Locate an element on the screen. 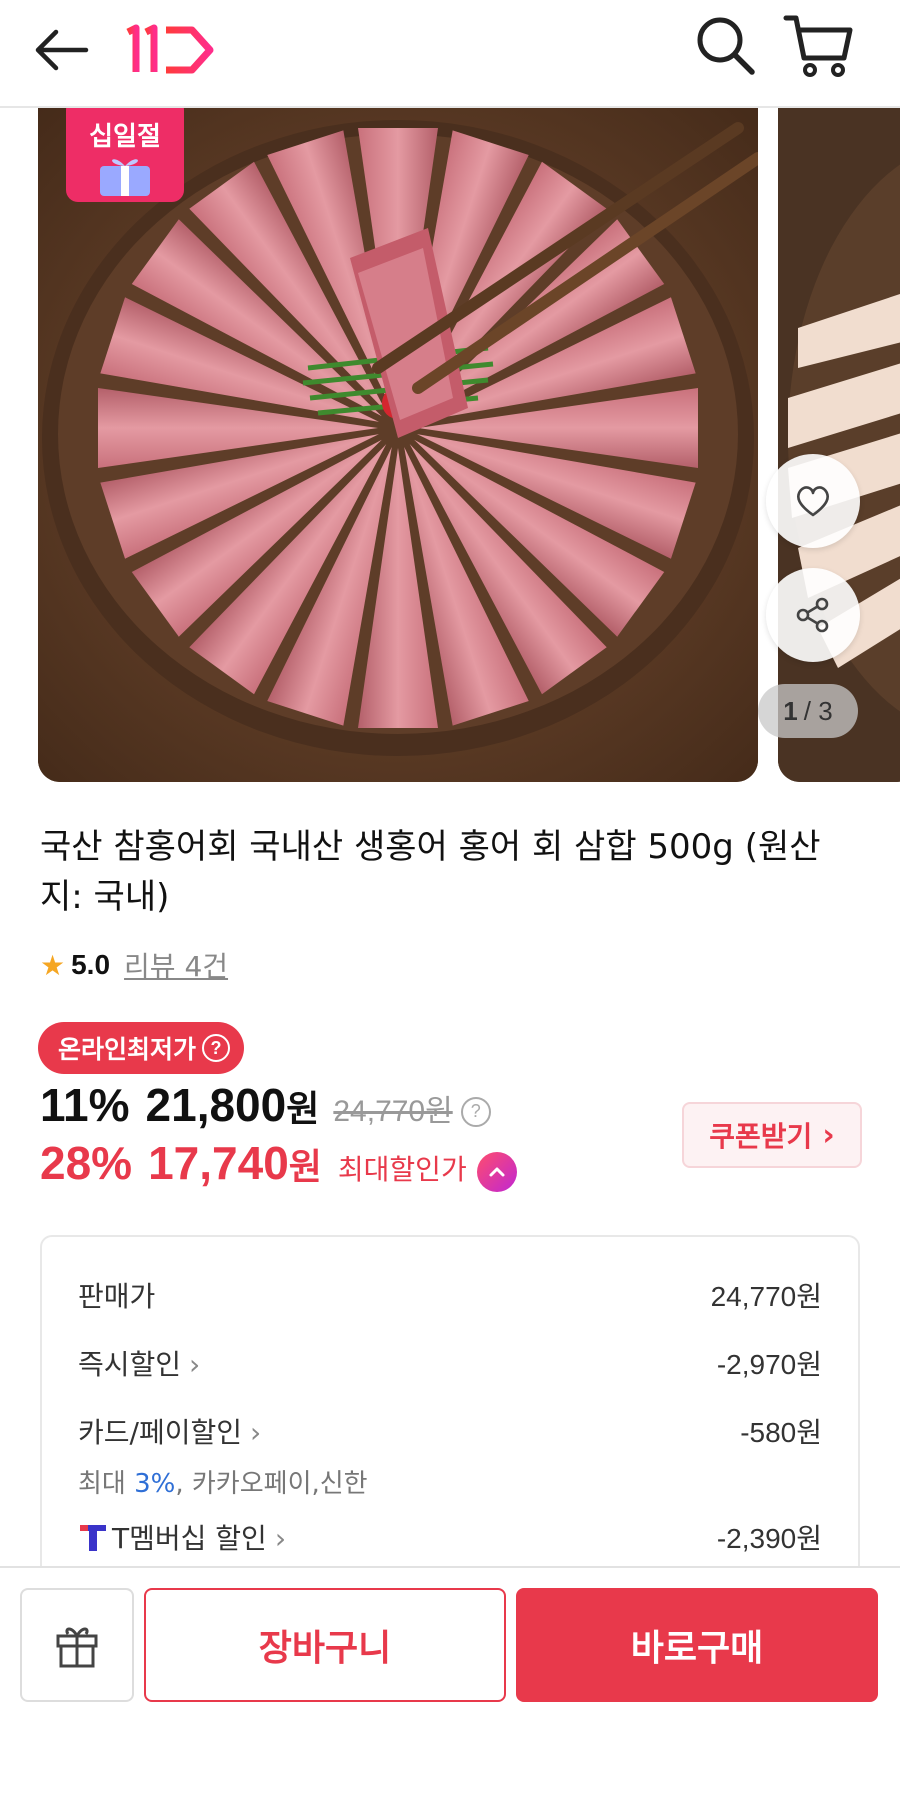 This screenshot has height=1801, width=900. instant-discount-amount: -2,970원 is located at coordinates (769, 1364).